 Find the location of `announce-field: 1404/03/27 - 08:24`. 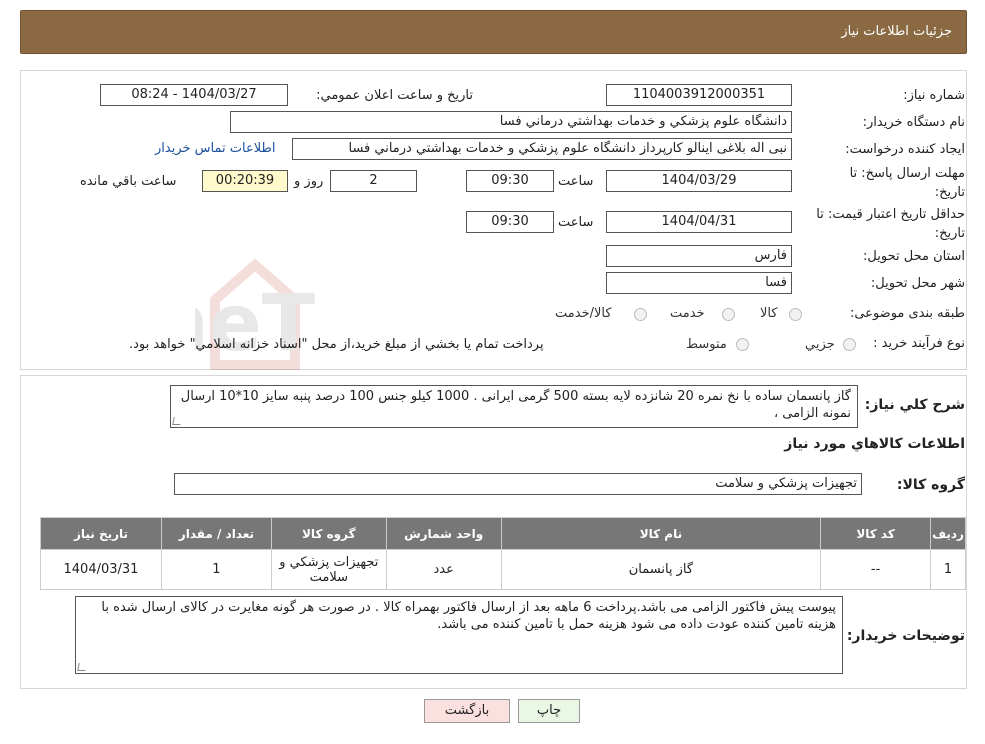

announce-field: 1404/03/27 - 08:24 is located at coordinates (194, 95).